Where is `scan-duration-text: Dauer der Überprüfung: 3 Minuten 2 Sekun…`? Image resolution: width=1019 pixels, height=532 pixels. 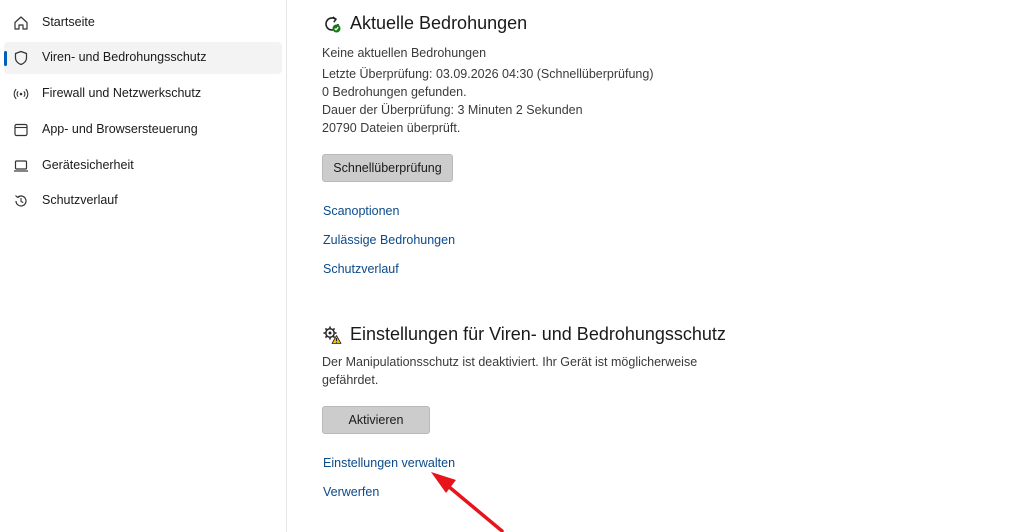
scan-duration-text: Dauer der Überprüfung: 3 Minuten 2 Sekun… is located at coordinates (452, 110).